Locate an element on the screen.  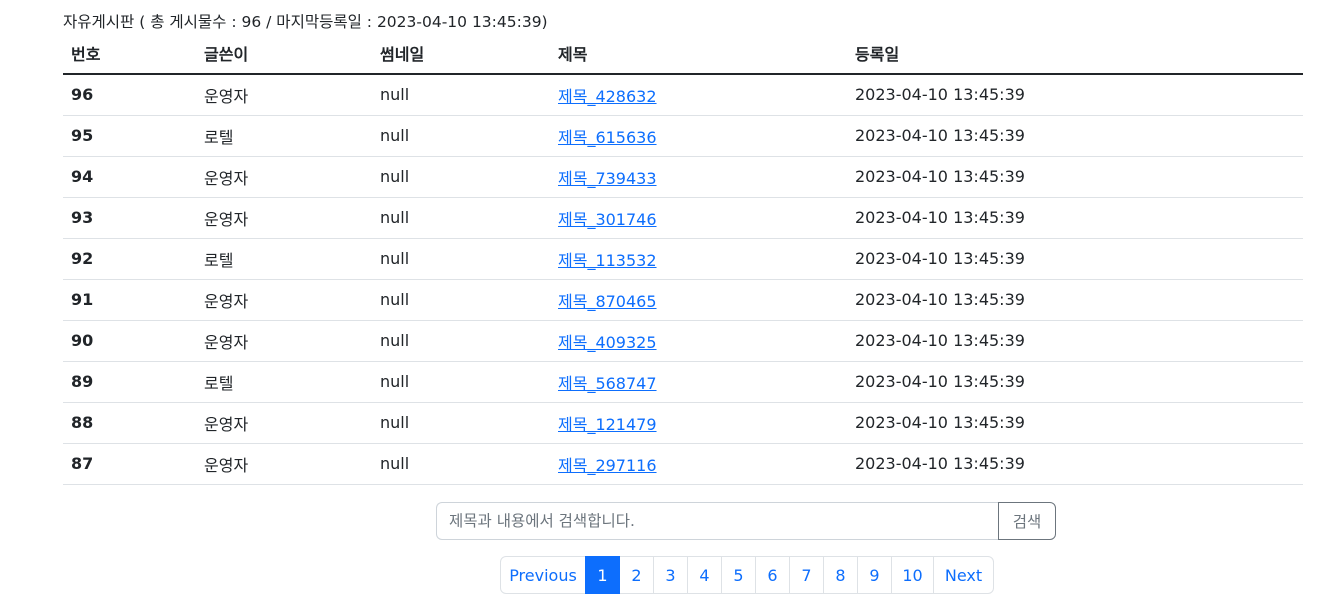
table-row: 91 운영자 null 제목_870465 2023-04-10 13:45:39 is located at coordinates (683, 300).